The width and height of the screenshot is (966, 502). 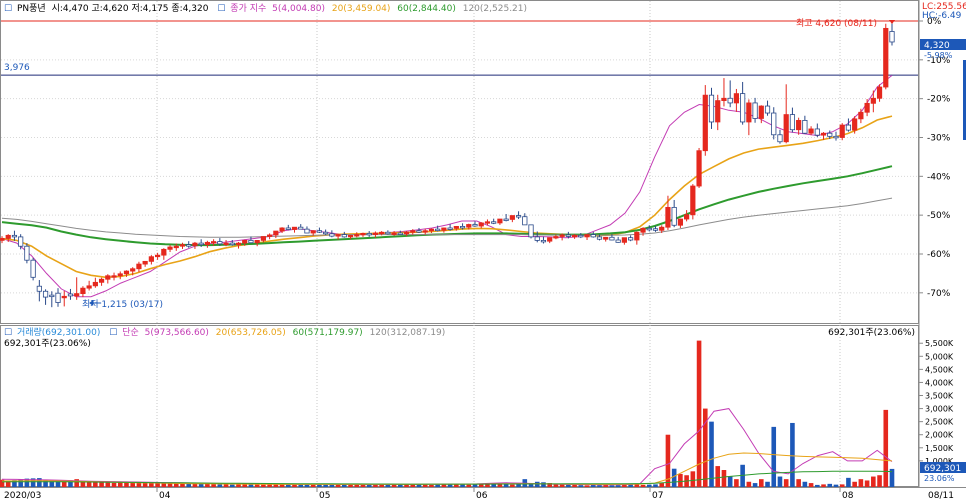 What do you see at coordinates (939, 100) in the screenshot?
I see `price-axis-label: -20%` at bounding box center [939, 100].